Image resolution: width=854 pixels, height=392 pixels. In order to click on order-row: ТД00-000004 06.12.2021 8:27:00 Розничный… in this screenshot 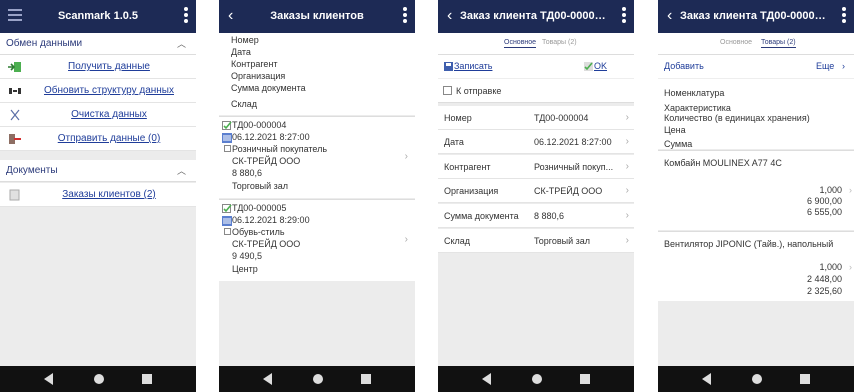, I will do `click(317, 157)`.